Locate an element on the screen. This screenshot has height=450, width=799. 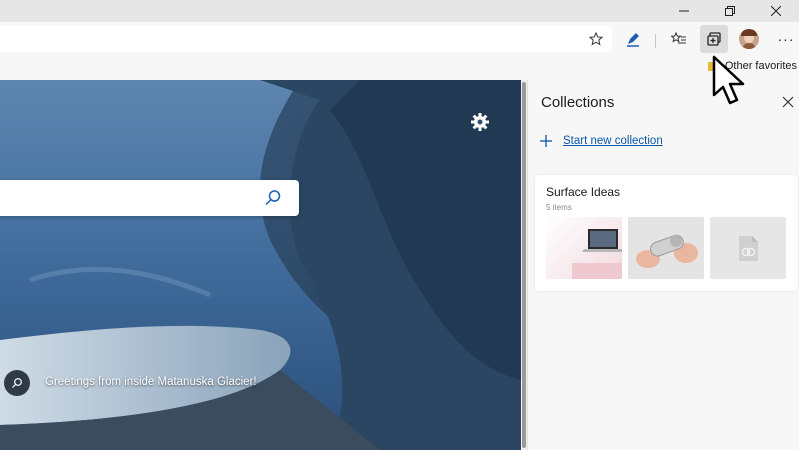
close-pane-button is located at coordinates (788, 102).